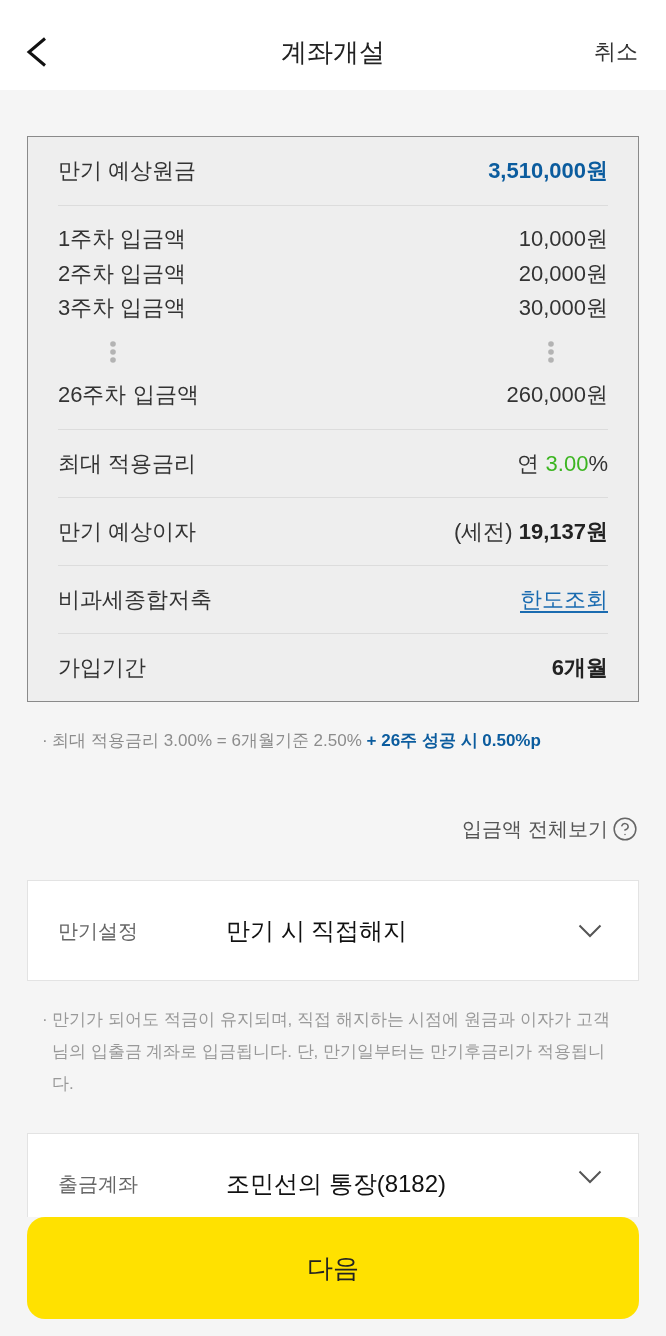  Describe the element at coordinates (317, 930) in the screenshot. I see `field-value: 만기 시 직접해지` at that location.